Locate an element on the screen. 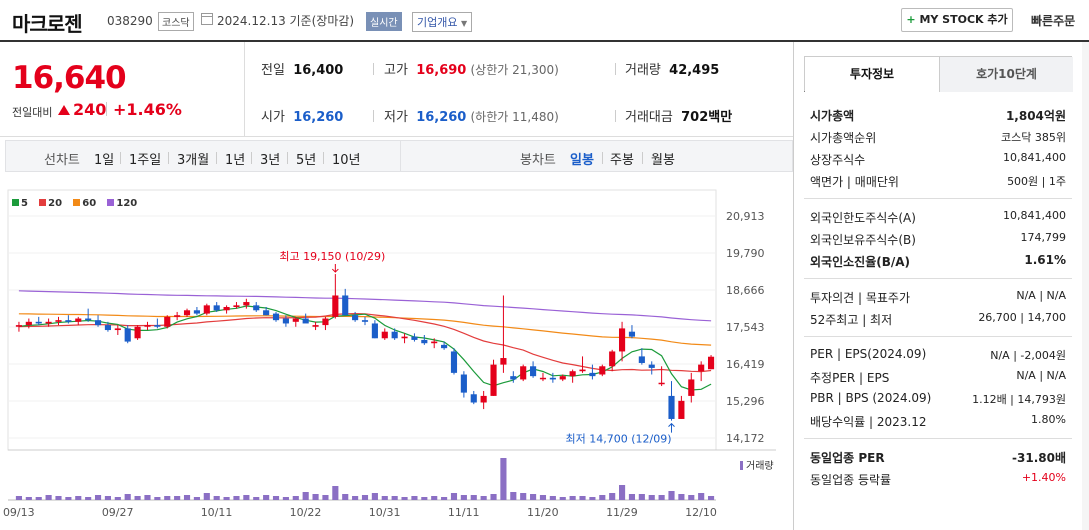 This screenshot has height=530, width=1089. legend-swatch is located at coordinates (43, 202).